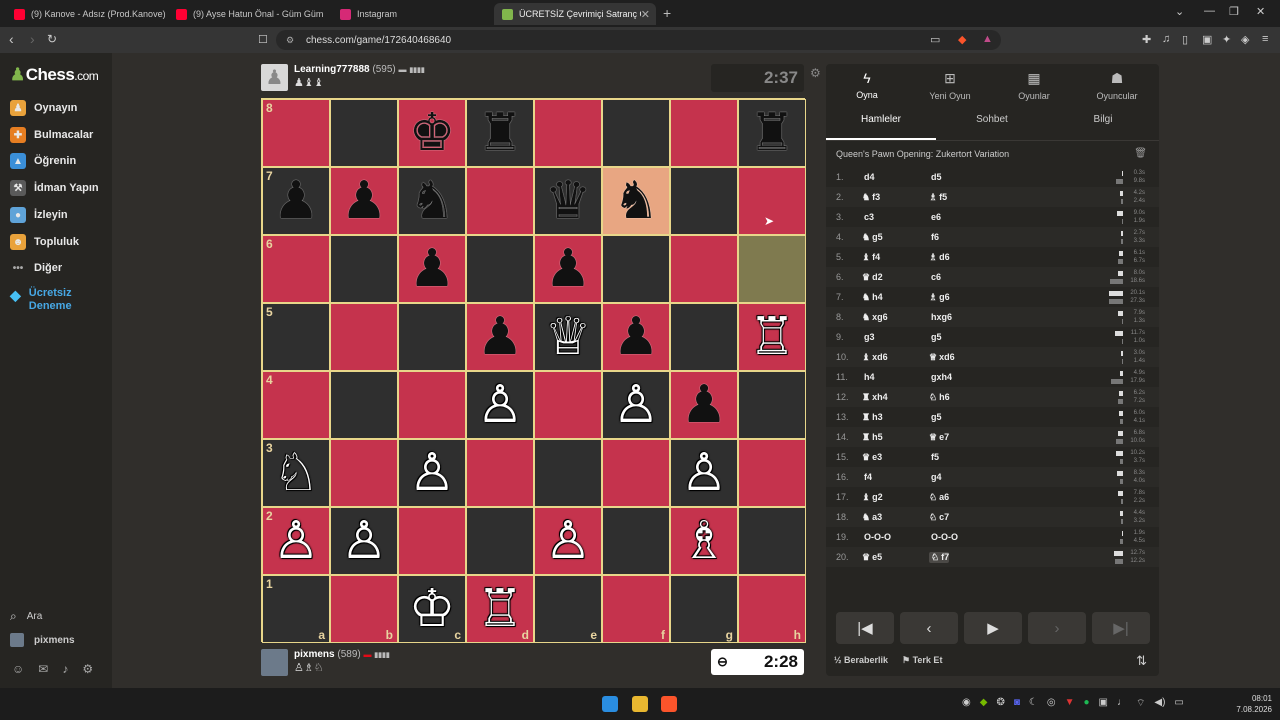  Describe the element at coordinates (432, 269) in the screenshot. I see `square-c6: ♟` at that location.